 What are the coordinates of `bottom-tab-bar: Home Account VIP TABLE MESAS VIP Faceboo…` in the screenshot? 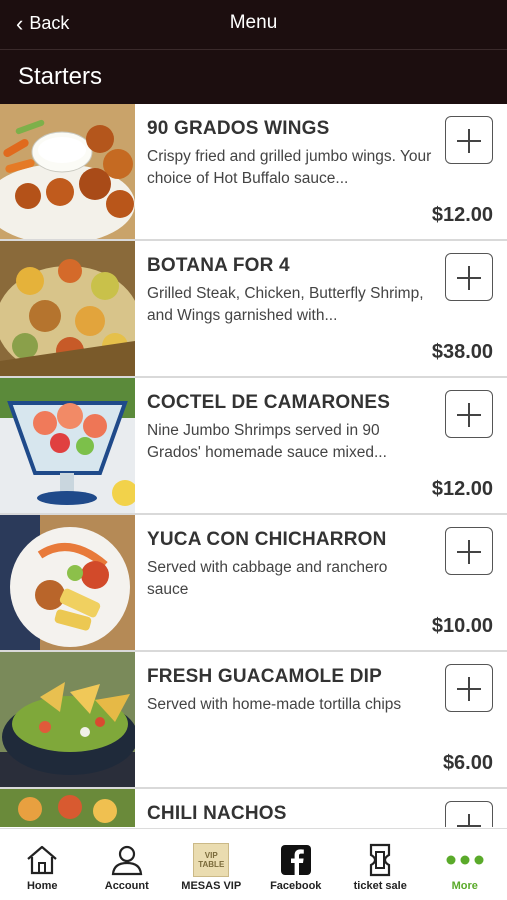 It's located at (253, 864).